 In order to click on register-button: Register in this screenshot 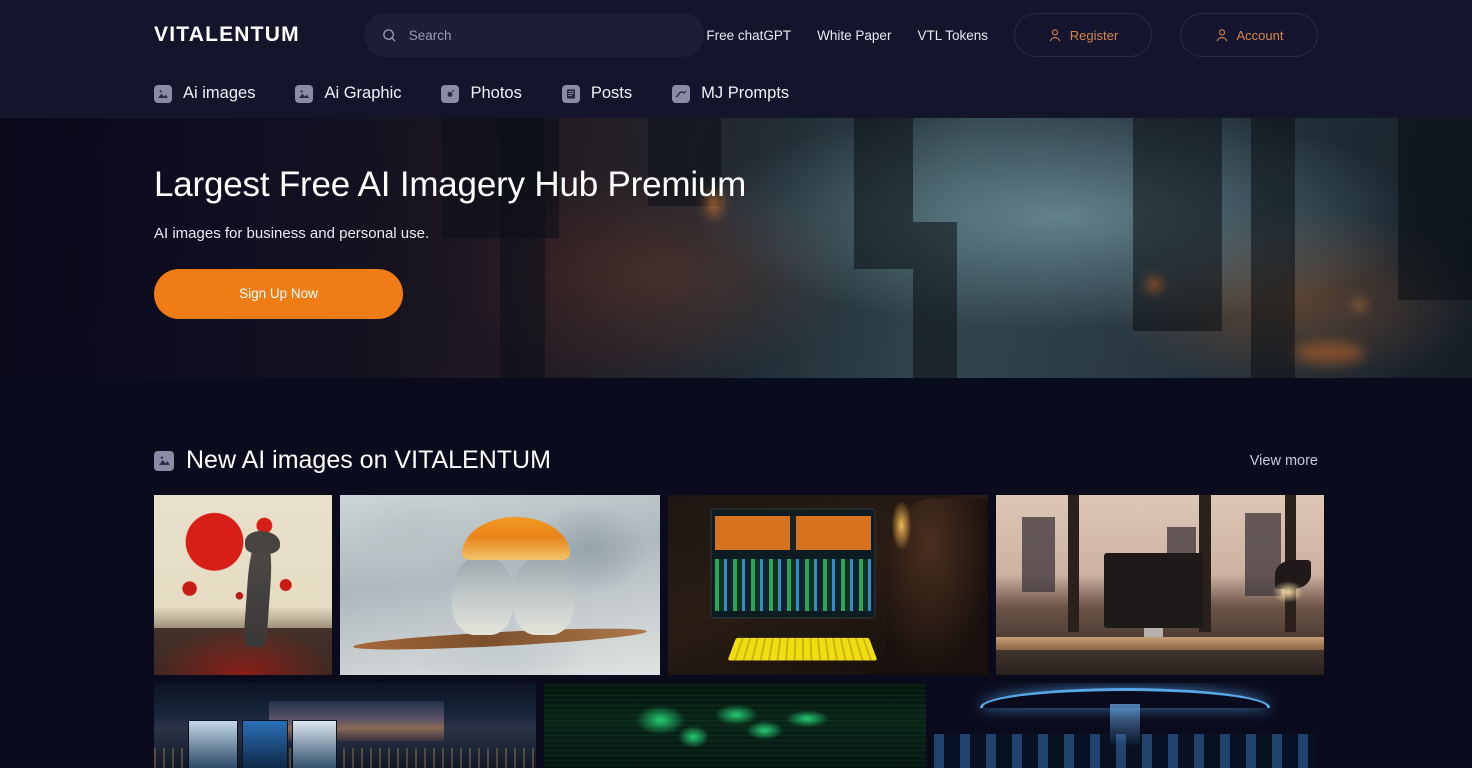, I will do `click(1083, 35)`.